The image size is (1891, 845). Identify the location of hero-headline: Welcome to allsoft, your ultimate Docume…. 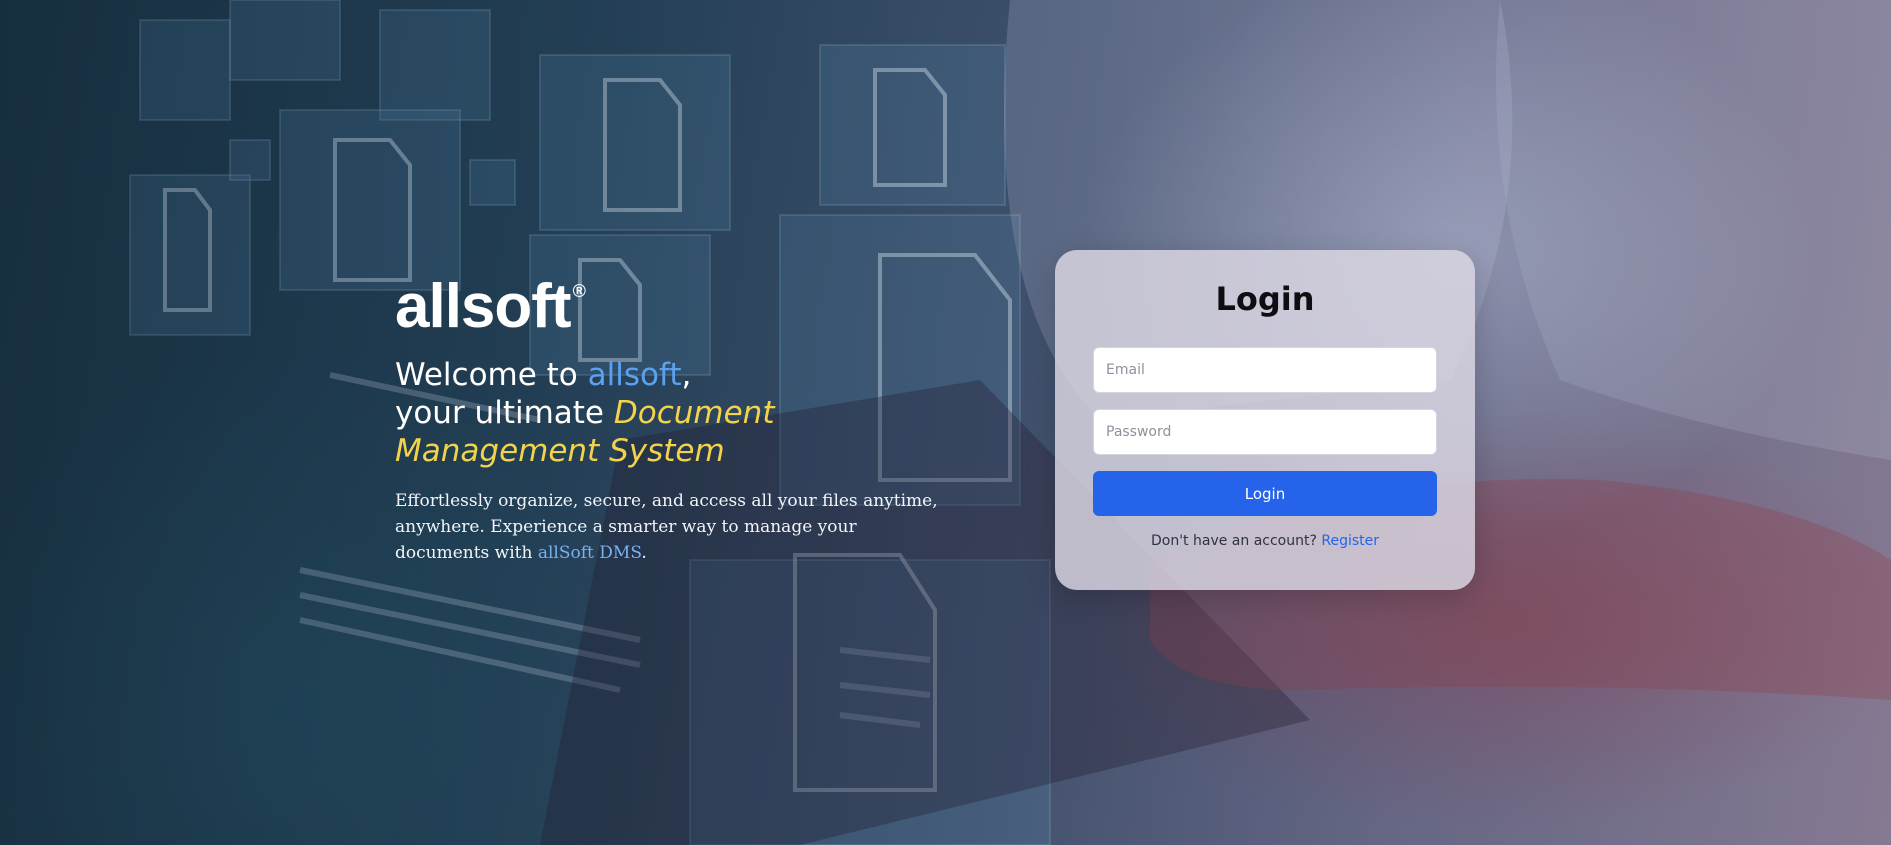
(675, 413).